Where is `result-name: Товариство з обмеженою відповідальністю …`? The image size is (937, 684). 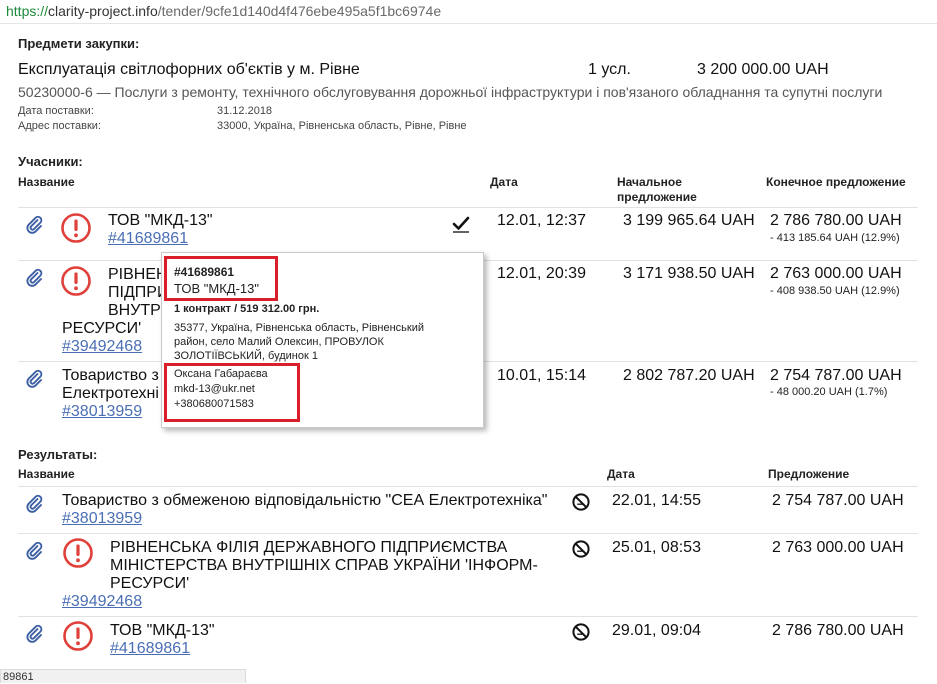 result-name: Товариство з обмеженою відповідальністю … is located at coordinates (305, 500).